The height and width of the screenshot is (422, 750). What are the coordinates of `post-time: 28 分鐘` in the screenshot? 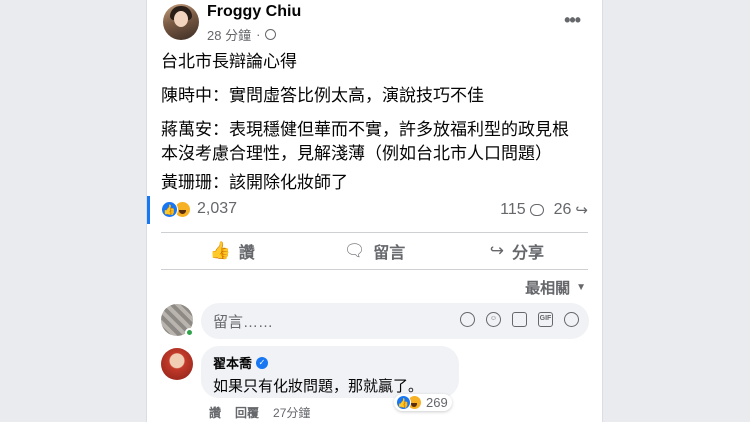 It's located at (229, 34).